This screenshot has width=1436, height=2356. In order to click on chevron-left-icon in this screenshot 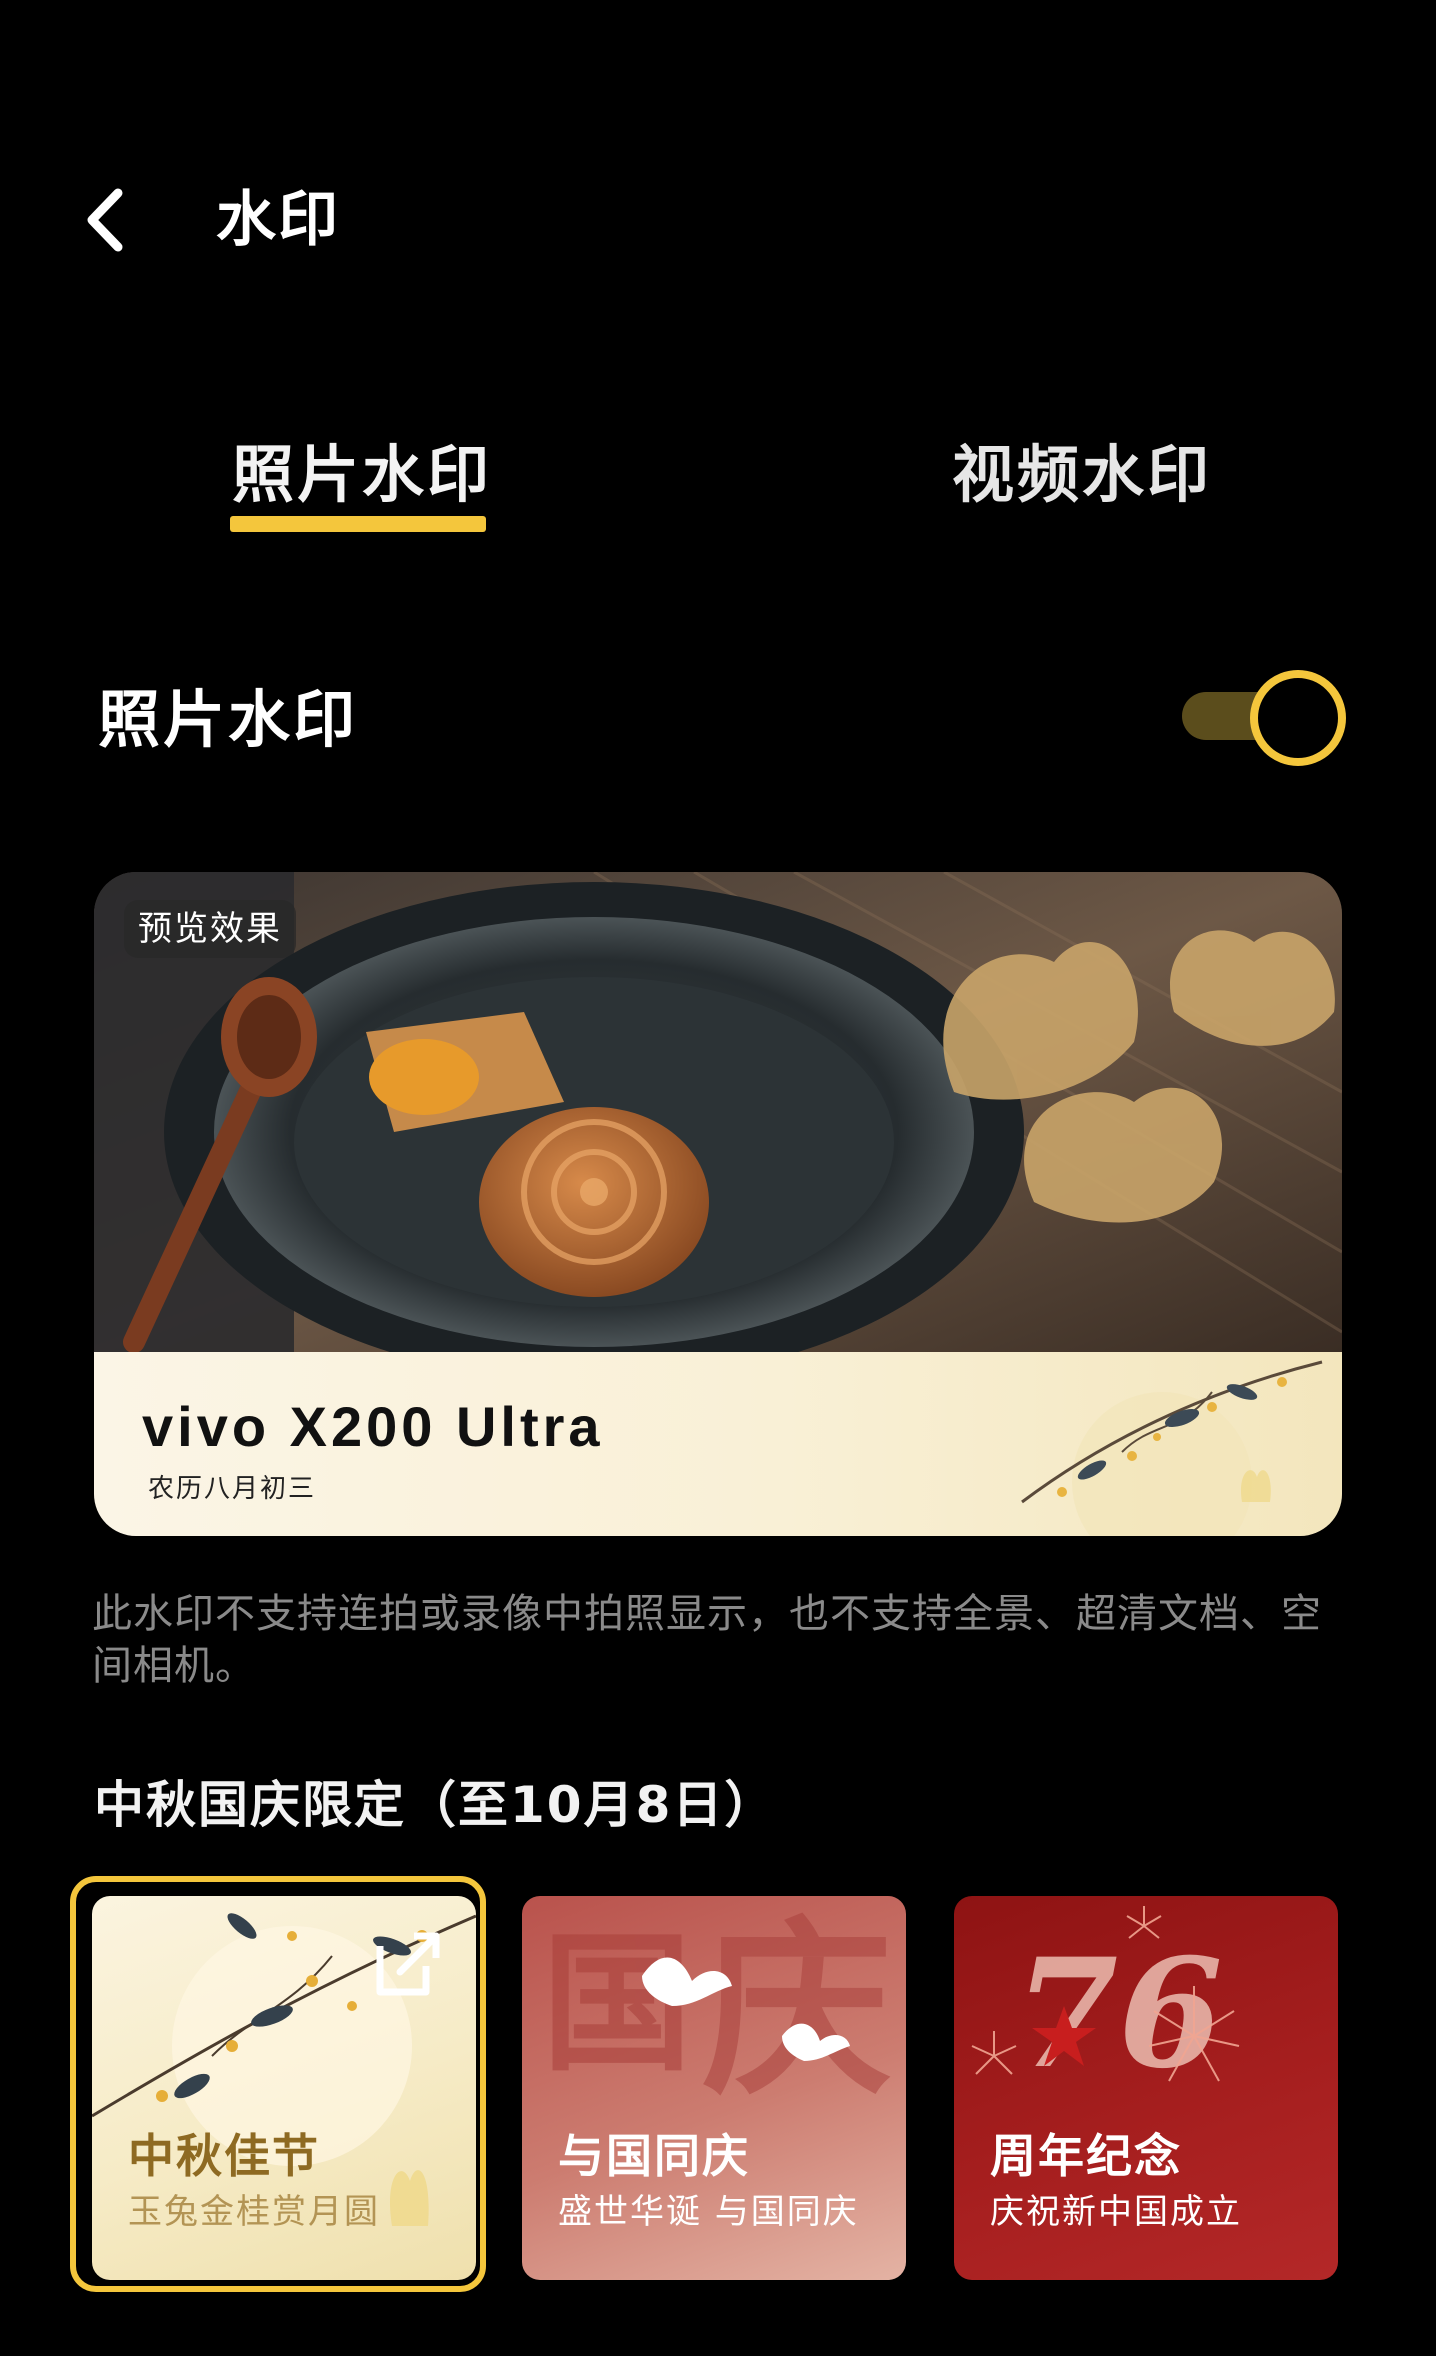, I will do `click(105, 220)`.